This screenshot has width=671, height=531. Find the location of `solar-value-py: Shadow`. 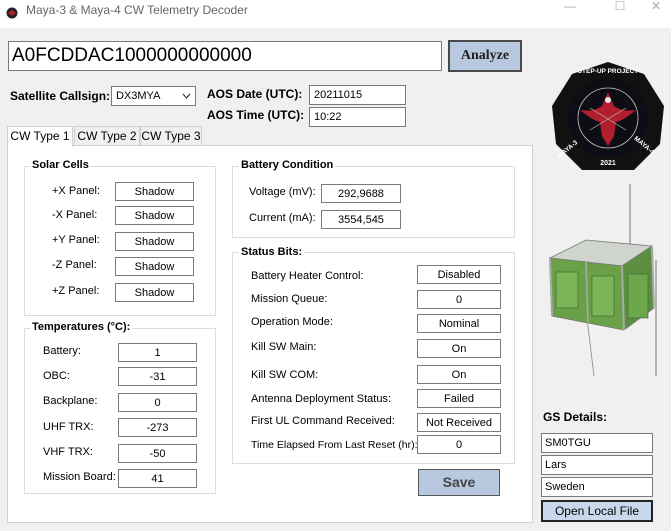

solar-value-py: Shadow is located at coordinates (154, 241).